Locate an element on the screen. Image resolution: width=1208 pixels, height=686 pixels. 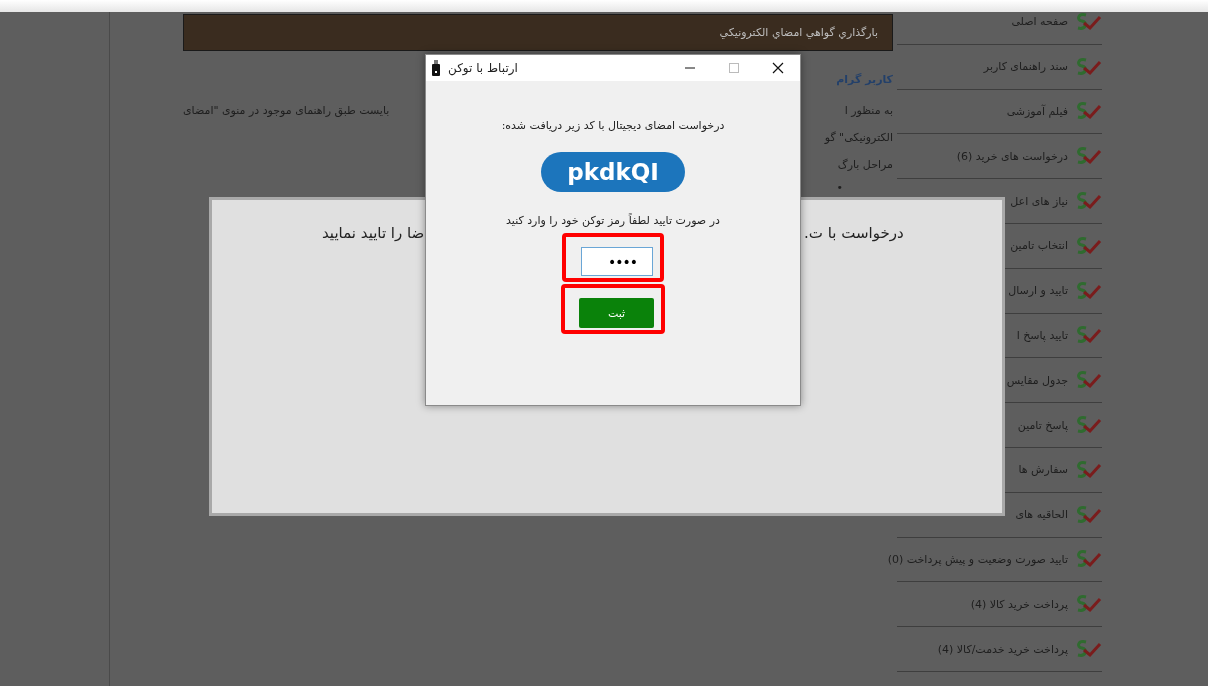
sidebar-link: تایید صورت وضعیت و پیش پرداخت (0) is located at coordinates (977, 559).